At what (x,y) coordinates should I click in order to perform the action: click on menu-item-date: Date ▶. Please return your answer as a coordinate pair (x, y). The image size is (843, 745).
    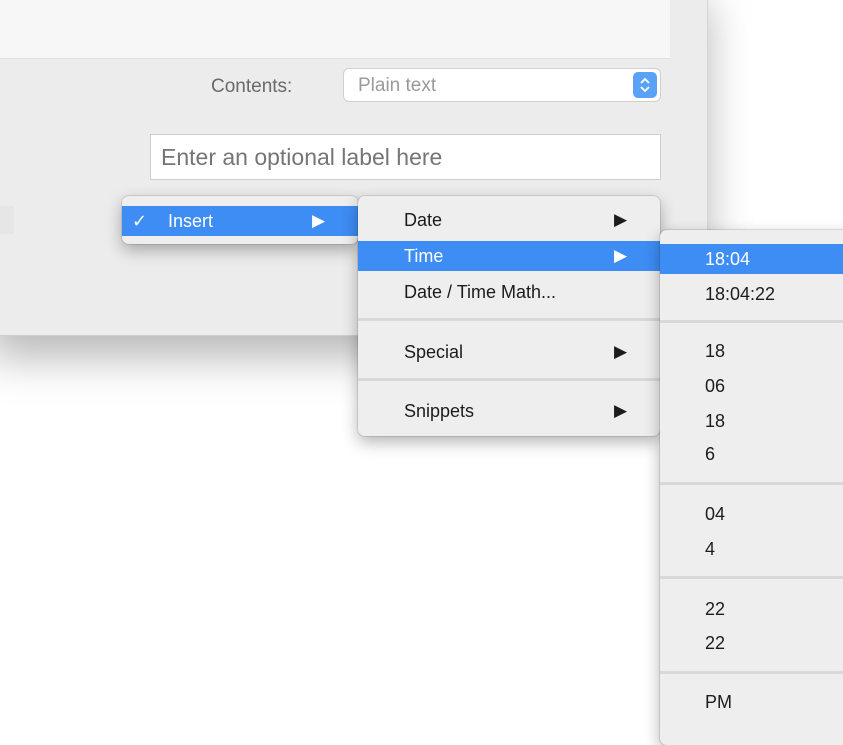
    Looking at the image, I should click on (509, 220).